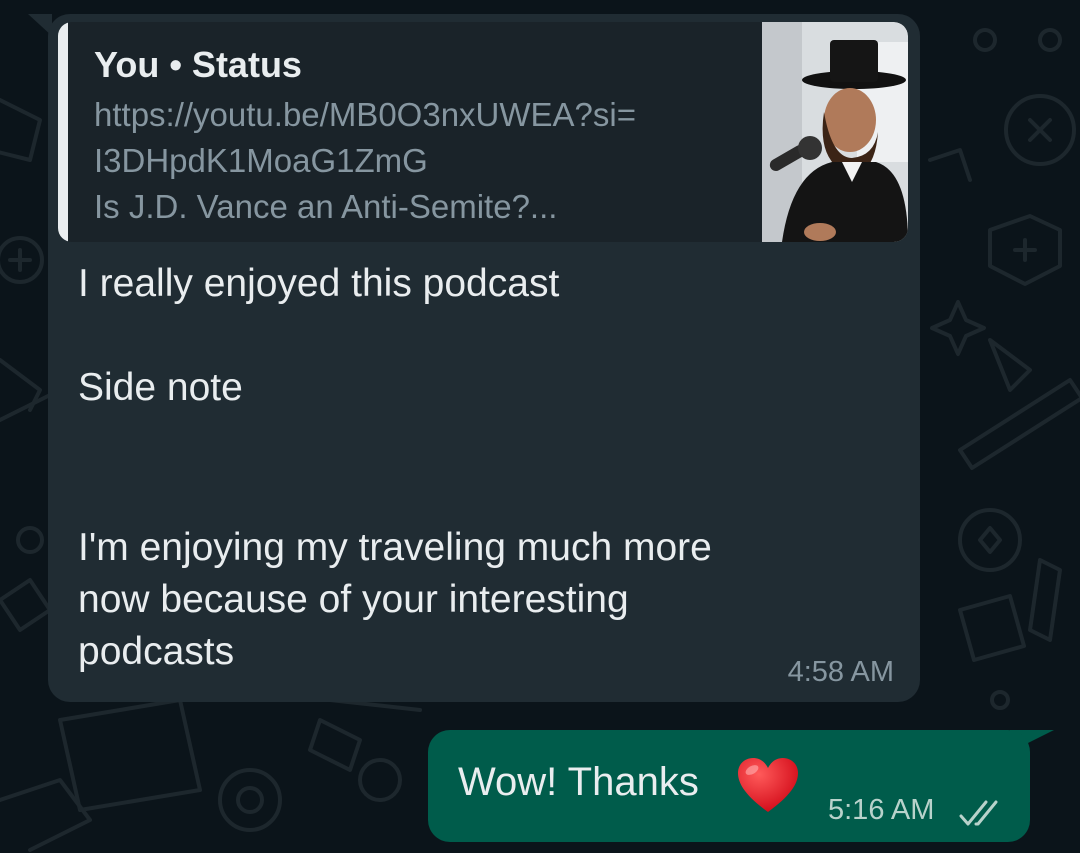 Image resolution: width=1080 pixels, height=853 pixels. What do you see at coordinates (365, 114) in the screenshot?
I see `quote-link-line-1: https://youtu.be/MB0O3nxUWEA?si=` at bounding box center [365, 114].